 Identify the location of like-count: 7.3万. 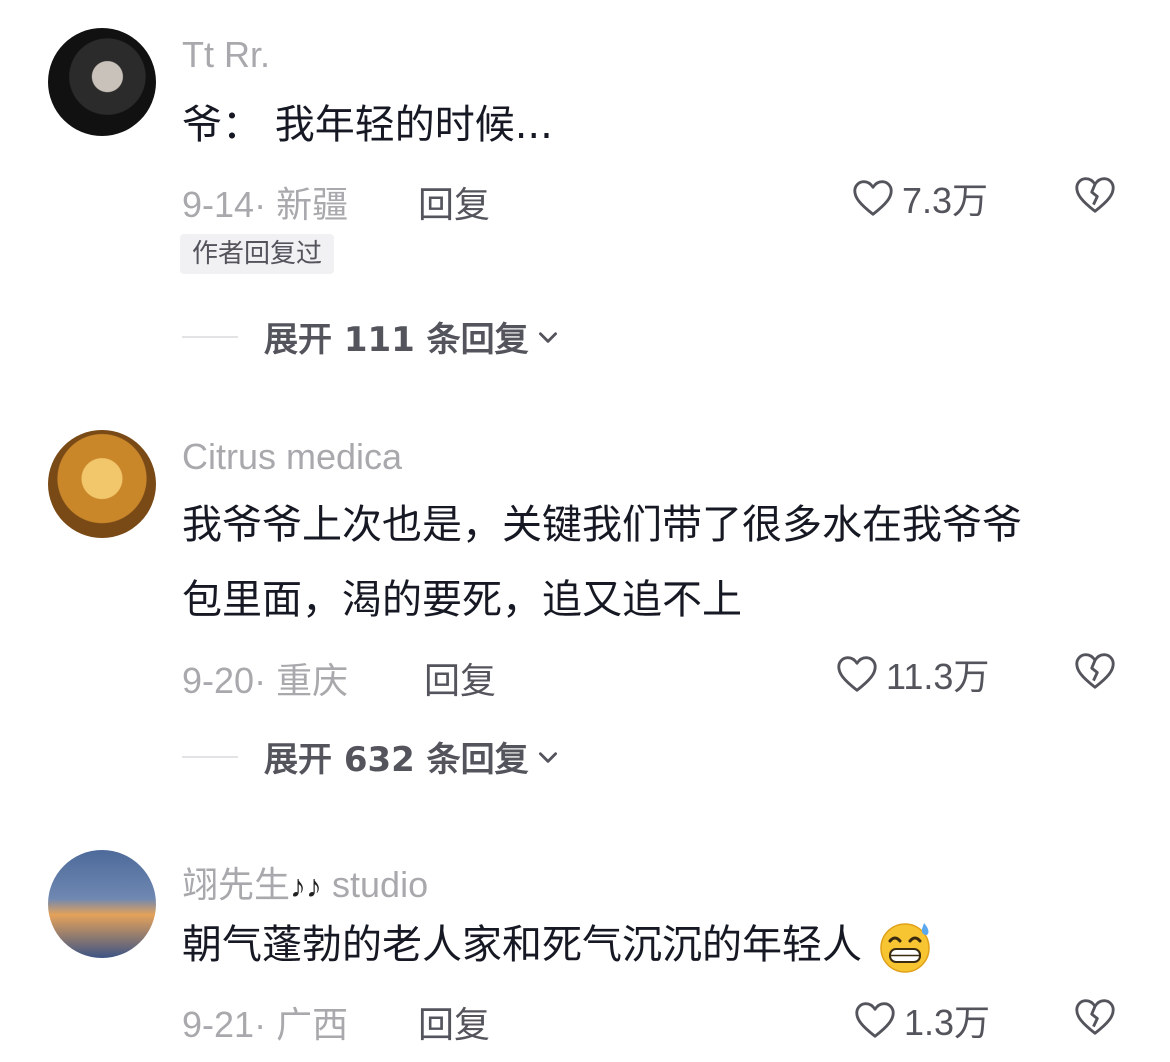
(945, 200).